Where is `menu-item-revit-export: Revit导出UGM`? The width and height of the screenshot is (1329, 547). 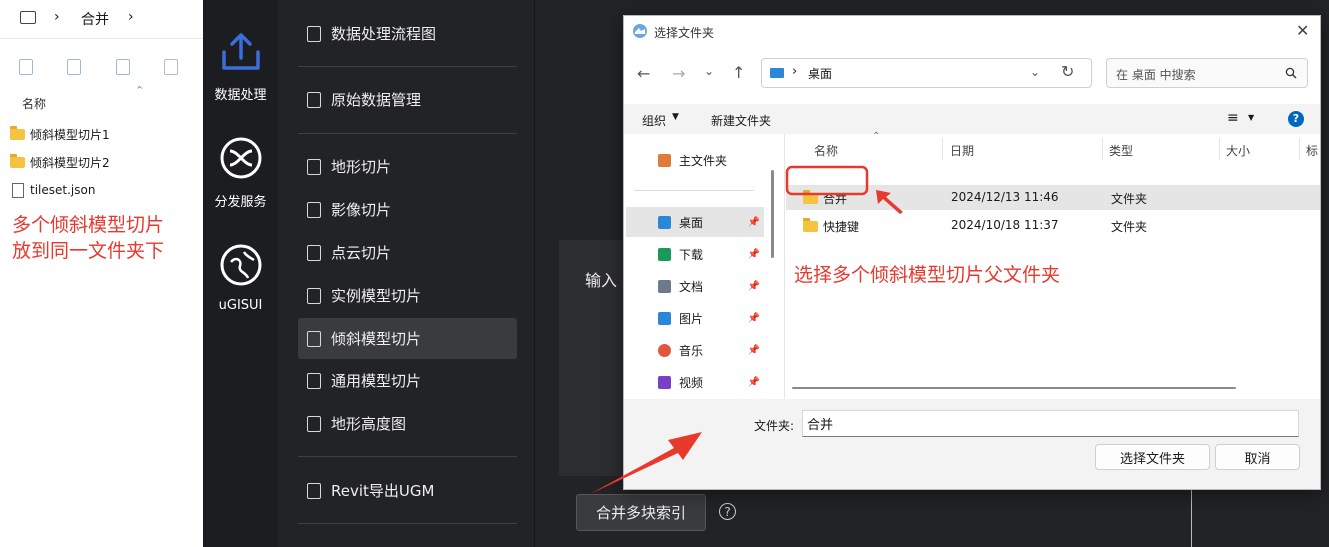 menu-item-revit-export: Revit导出UGM is located at coordinates (407, 490).